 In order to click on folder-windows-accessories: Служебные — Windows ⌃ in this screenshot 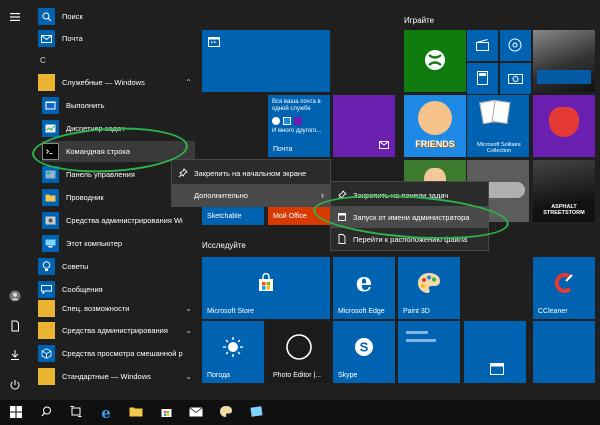, I will do `click(116, 82)`.